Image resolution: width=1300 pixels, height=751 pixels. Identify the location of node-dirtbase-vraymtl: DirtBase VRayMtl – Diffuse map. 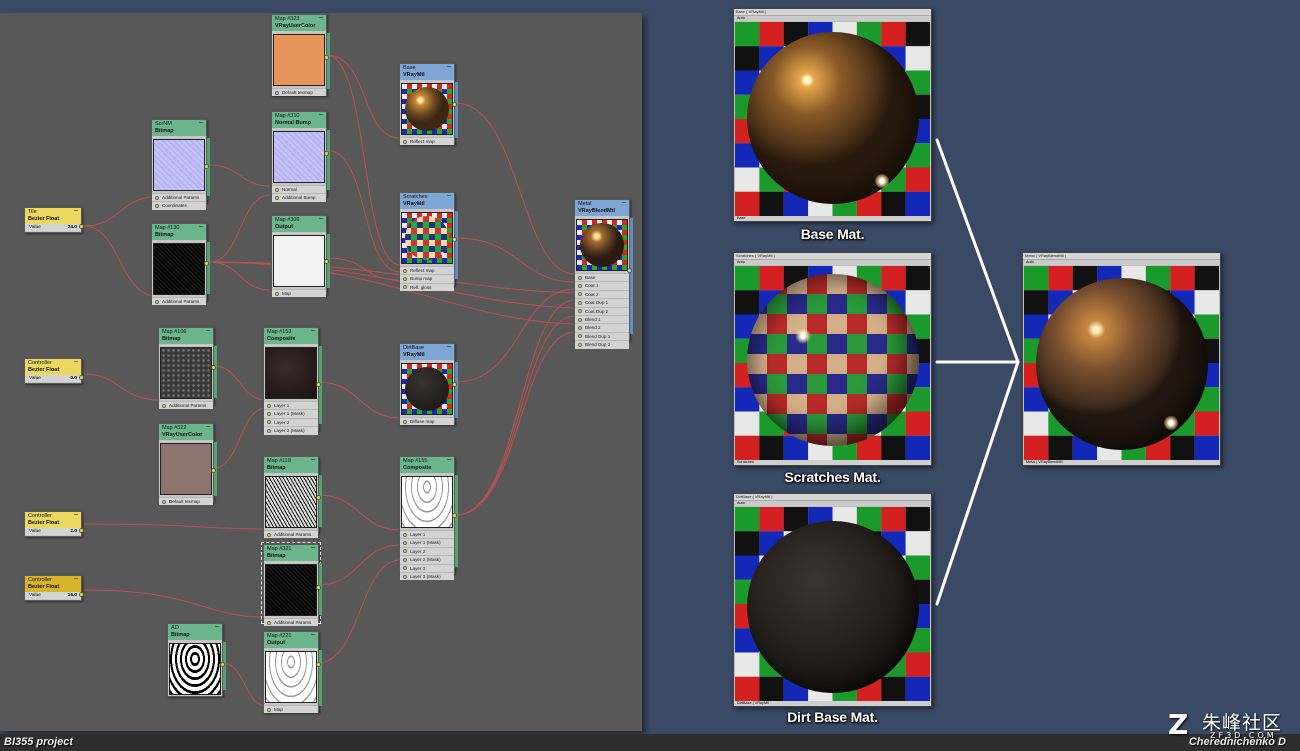
(428, 384).